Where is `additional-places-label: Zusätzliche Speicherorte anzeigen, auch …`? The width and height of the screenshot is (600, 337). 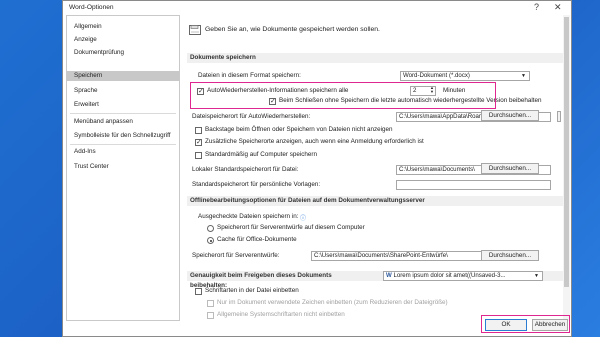 additional-places-label: Zusätzliche Speicherorte anzeigen, auch … is located at coordinates (314, 141).